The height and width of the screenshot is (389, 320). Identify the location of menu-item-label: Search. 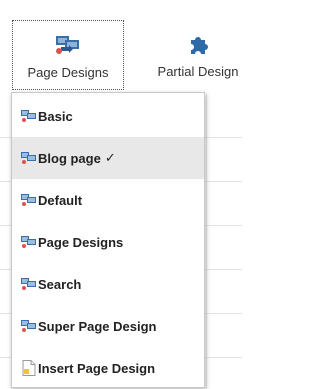
(60, 284).